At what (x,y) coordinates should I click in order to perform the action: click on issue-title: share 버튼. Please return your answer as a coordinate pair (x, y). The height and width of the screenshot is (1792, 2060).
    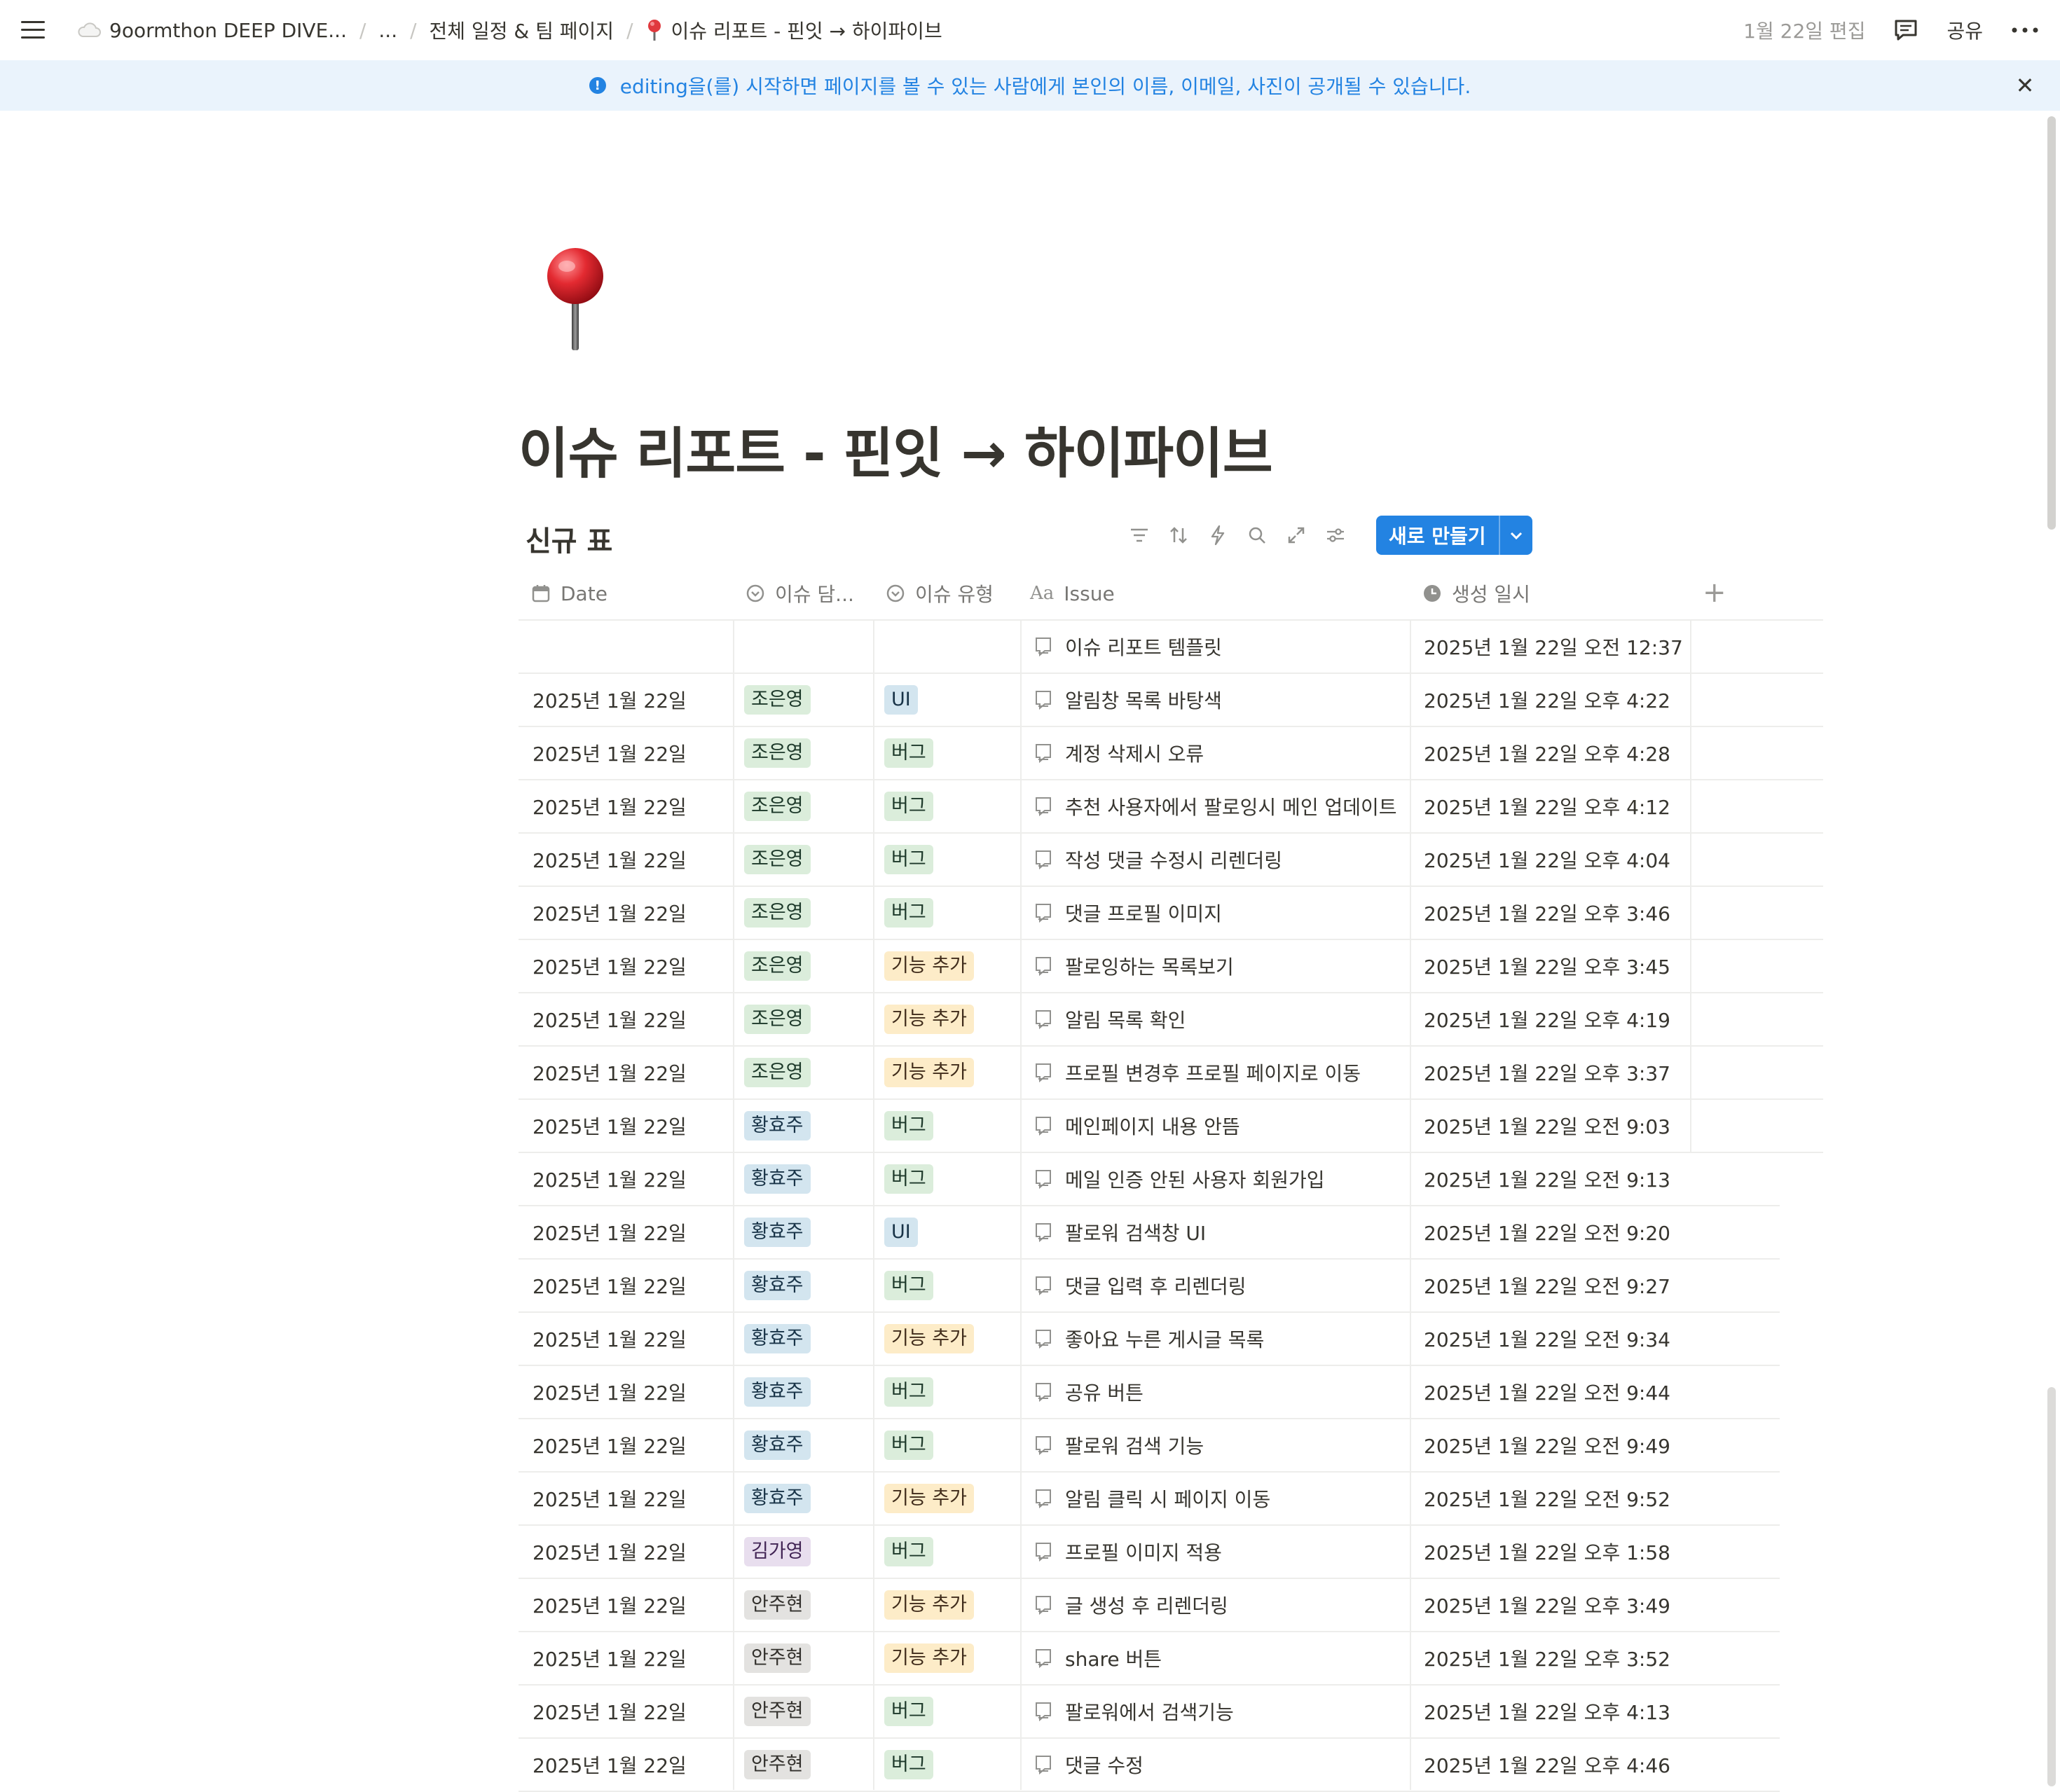
    Looking at the image, I should click on (1113, 1658).